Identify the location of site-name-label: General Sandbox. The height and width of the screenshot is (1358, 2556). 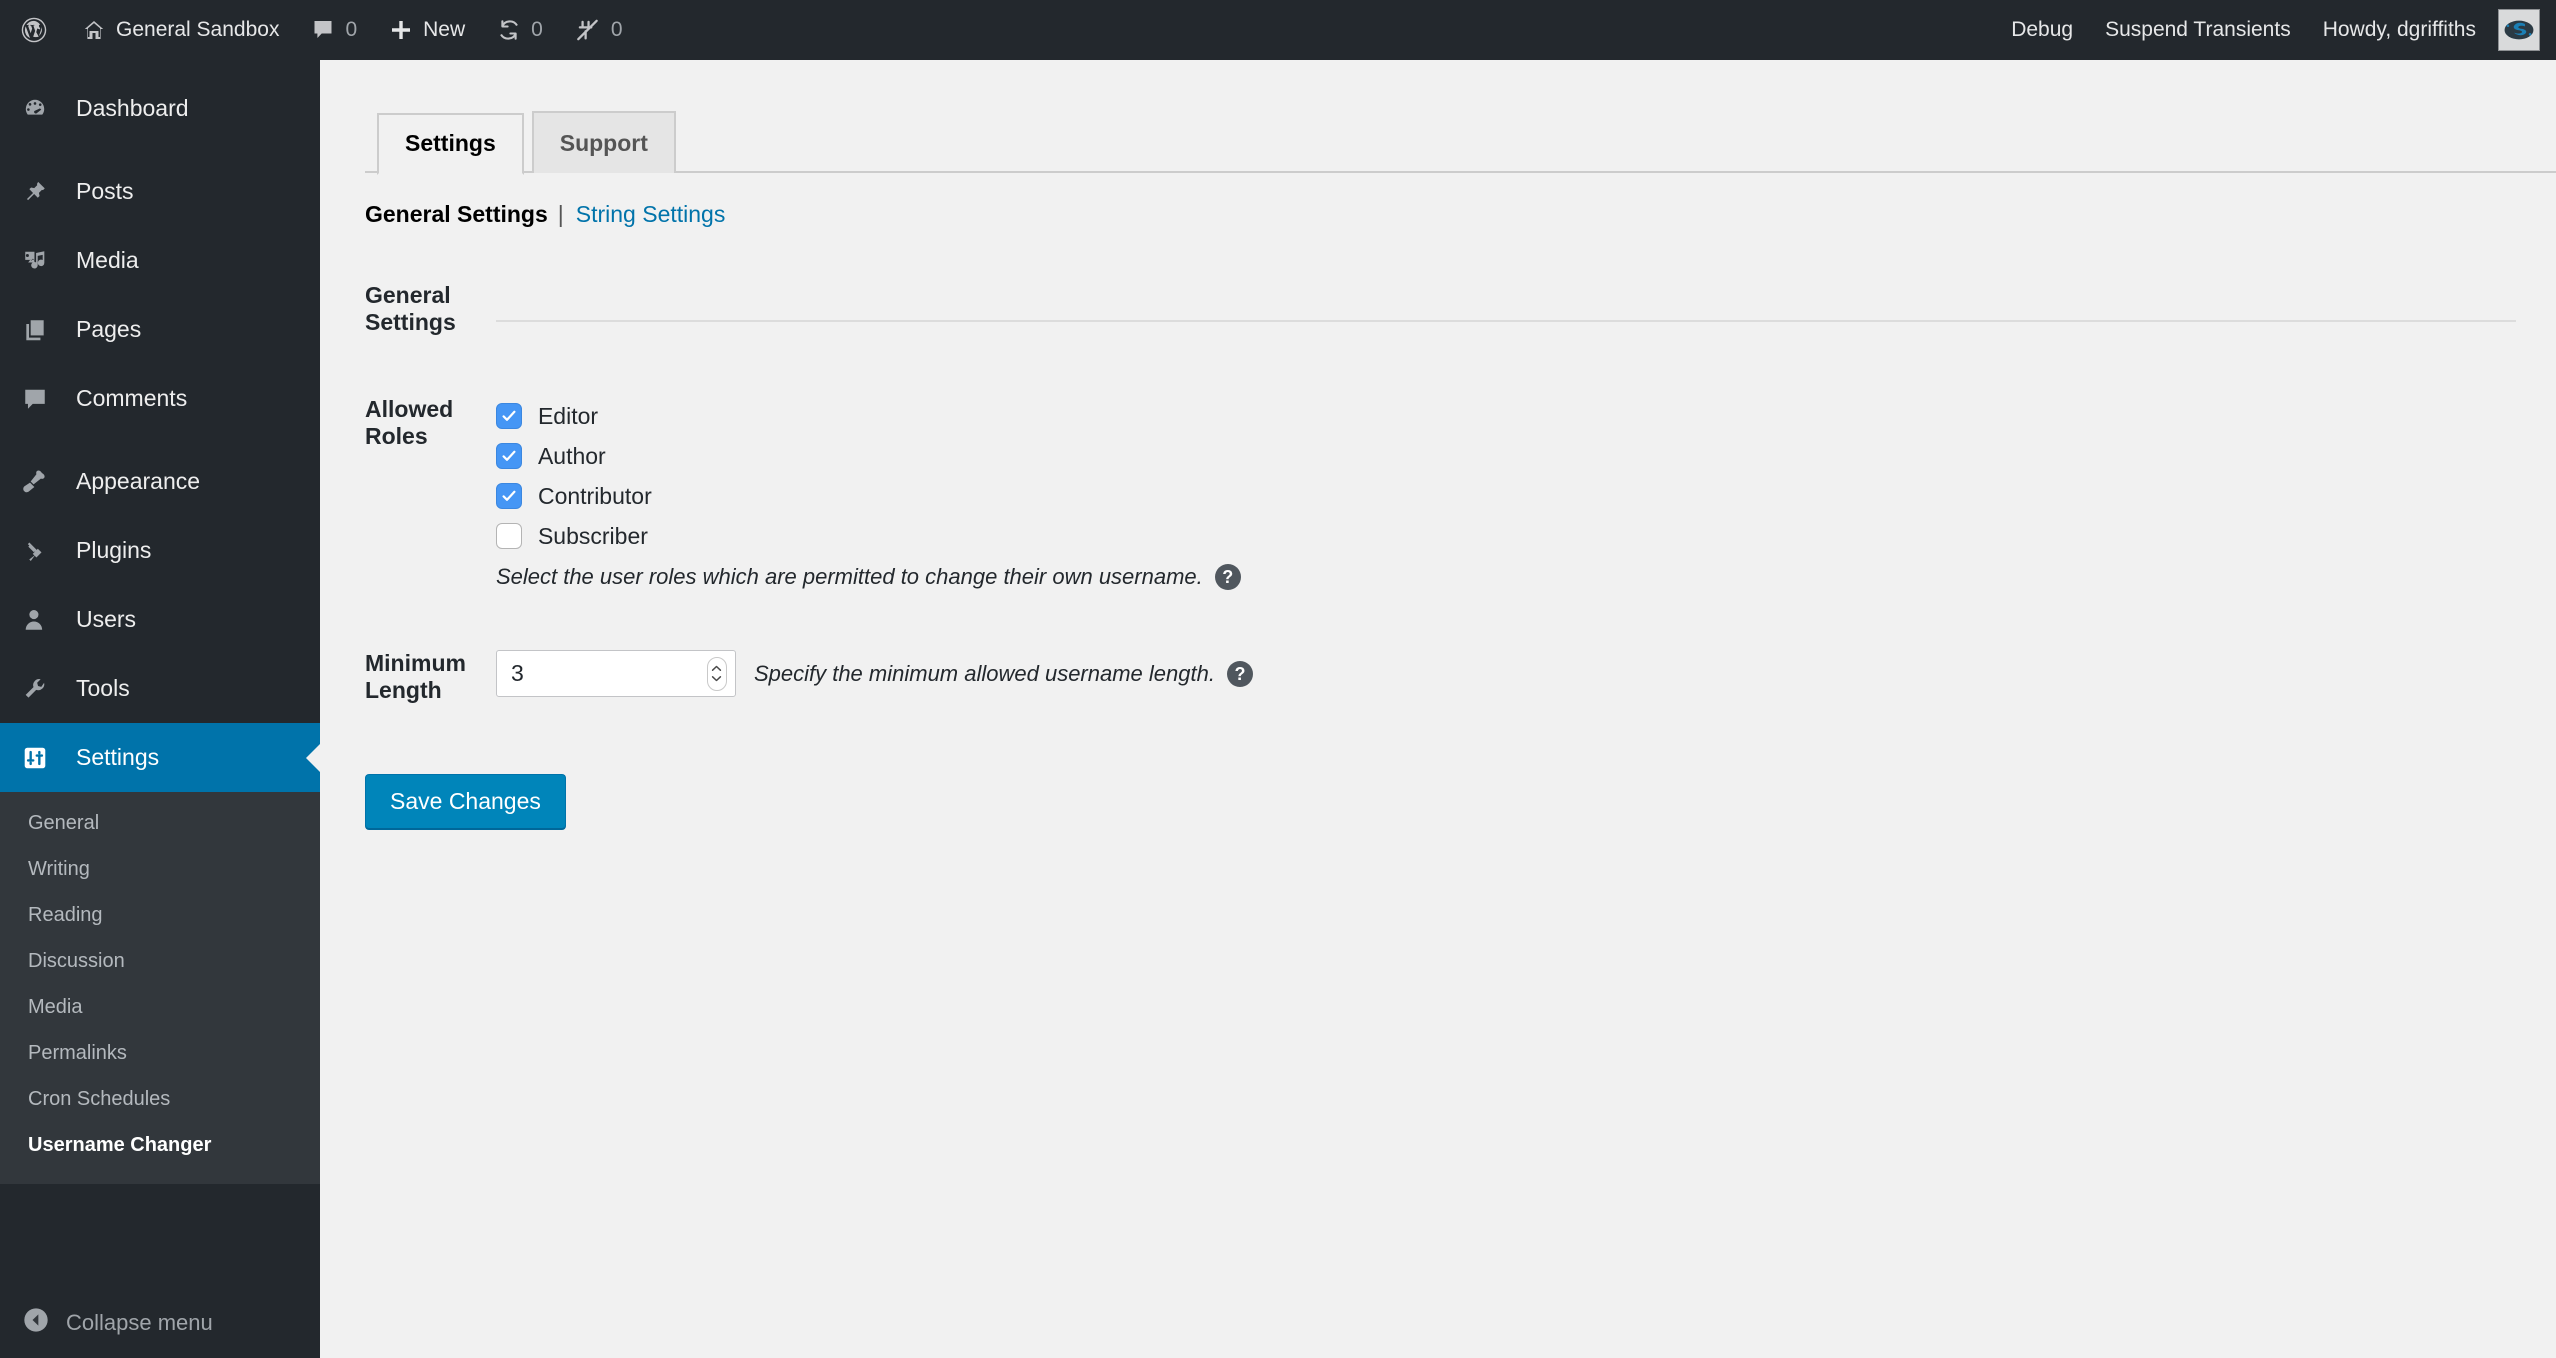
(198, 29).